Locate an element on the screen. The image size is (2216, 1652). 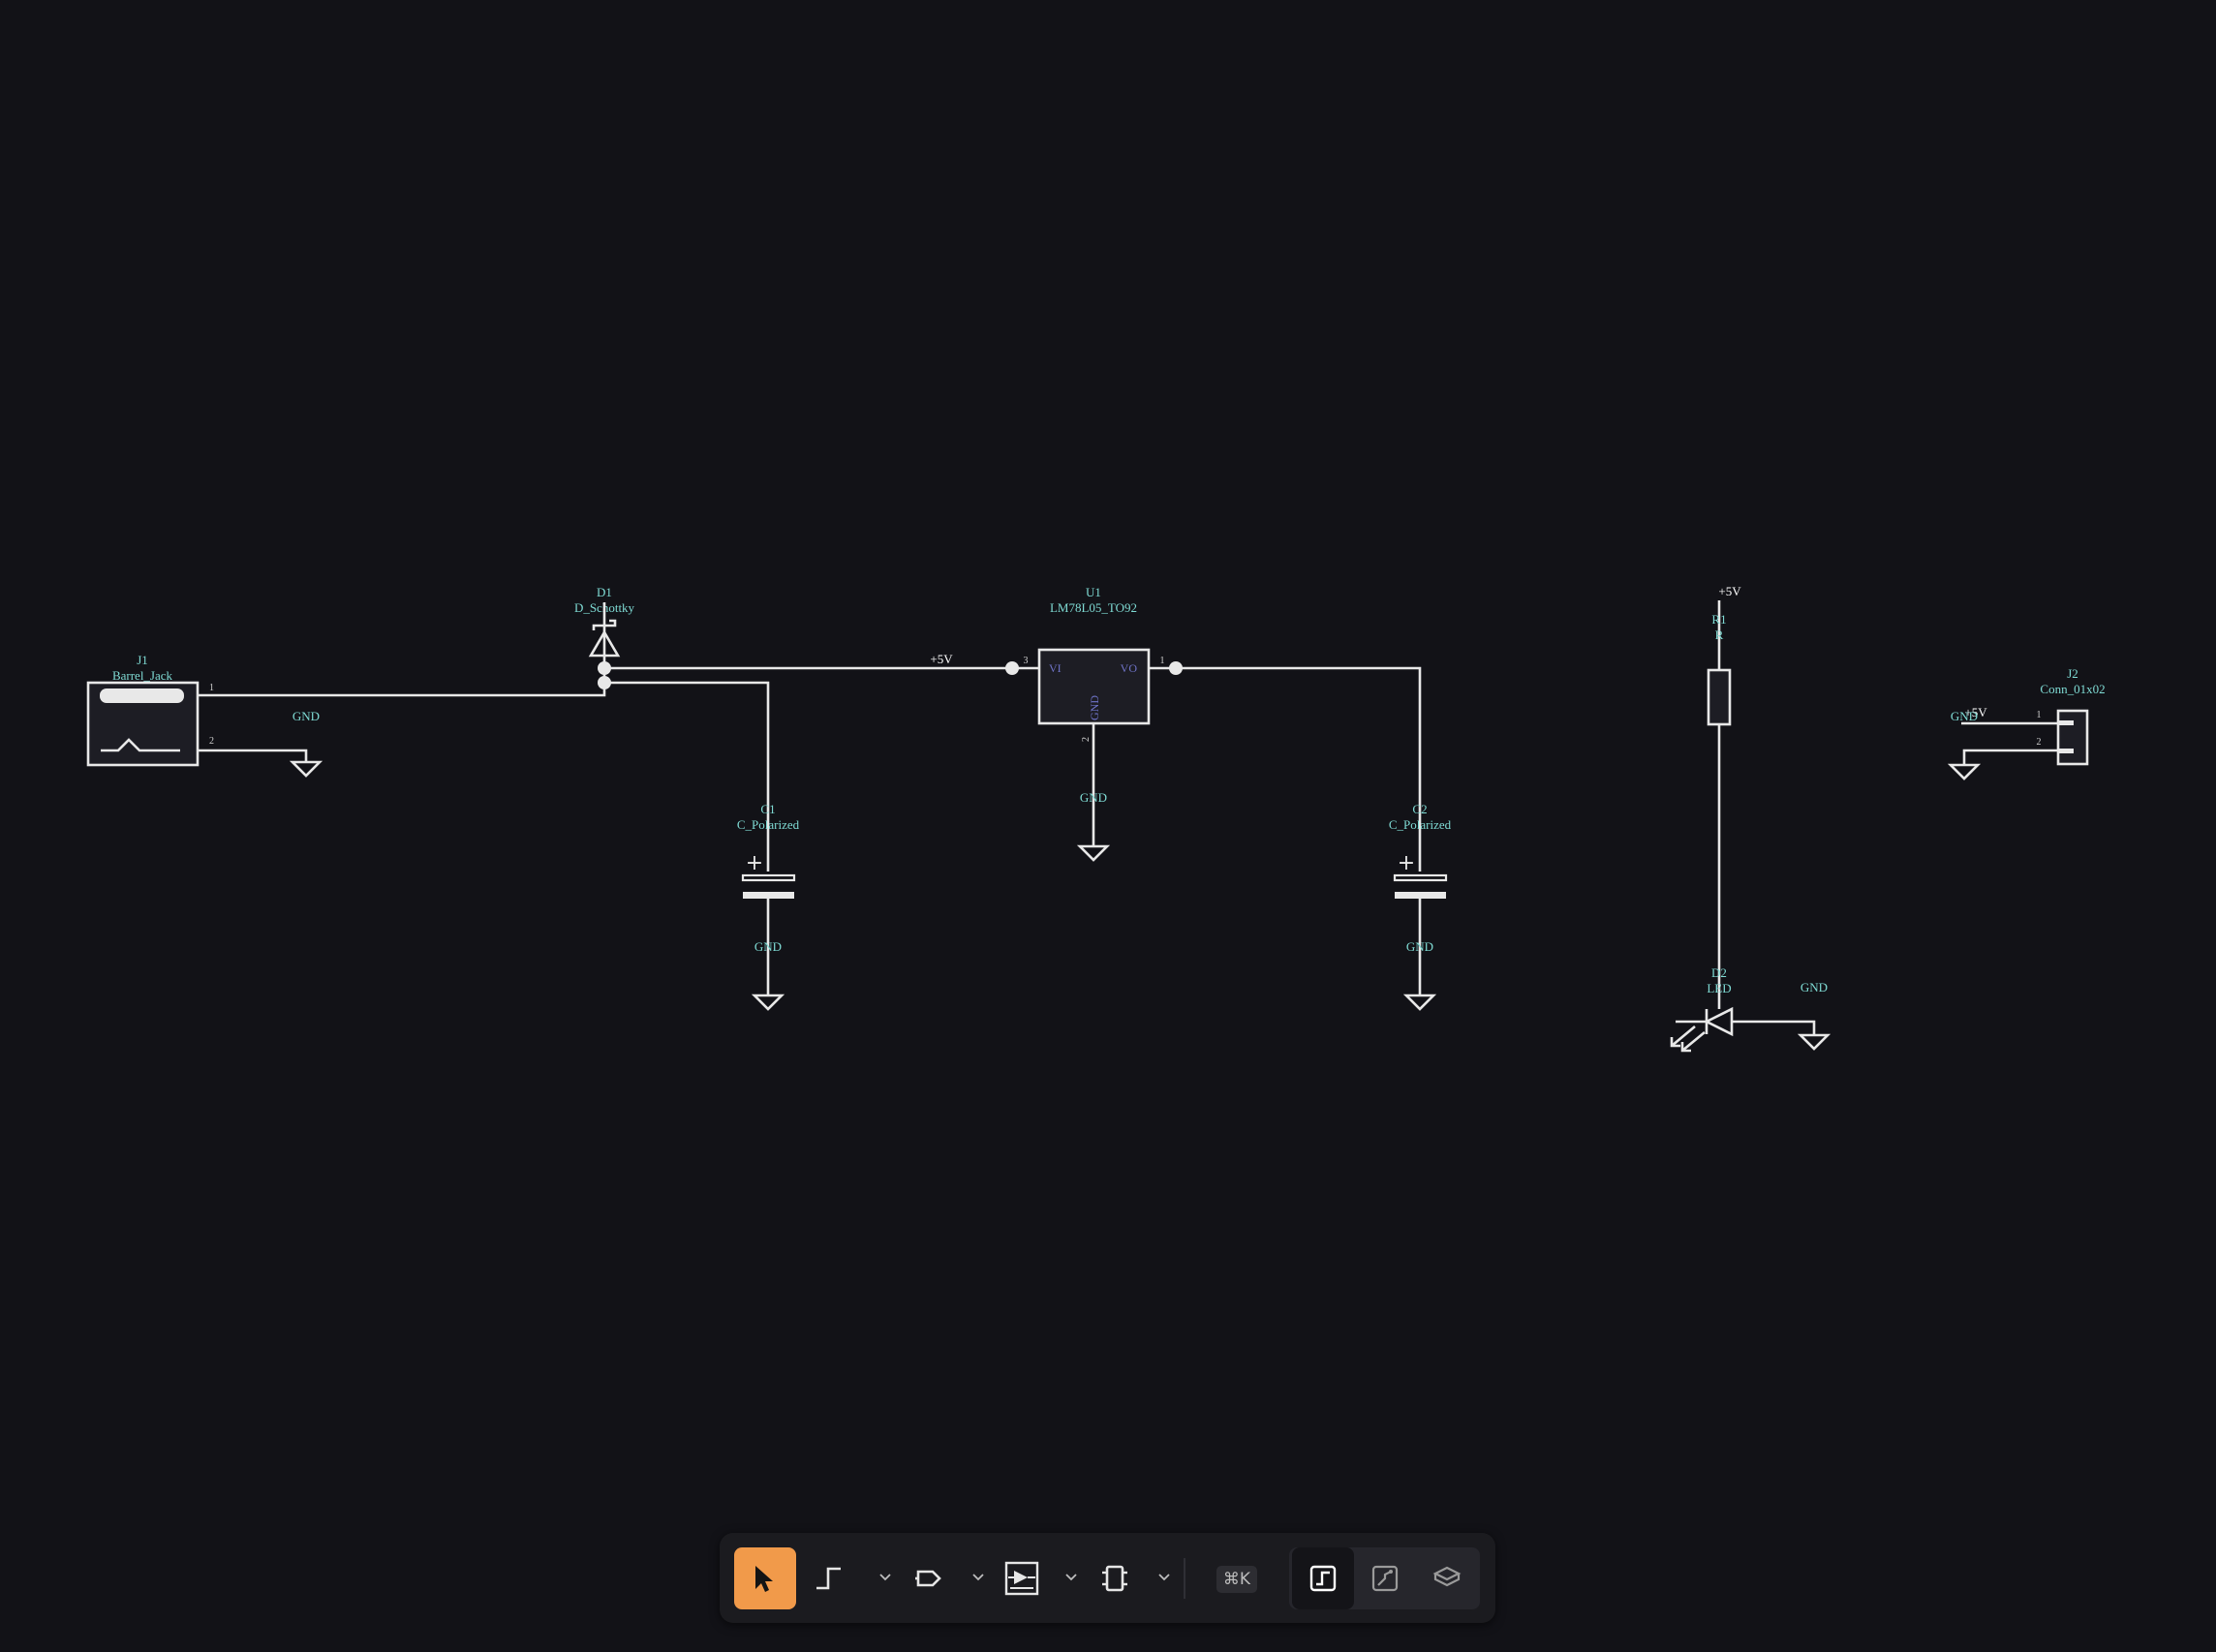
j1-pin-barrel is located at coordinates (142, 695).